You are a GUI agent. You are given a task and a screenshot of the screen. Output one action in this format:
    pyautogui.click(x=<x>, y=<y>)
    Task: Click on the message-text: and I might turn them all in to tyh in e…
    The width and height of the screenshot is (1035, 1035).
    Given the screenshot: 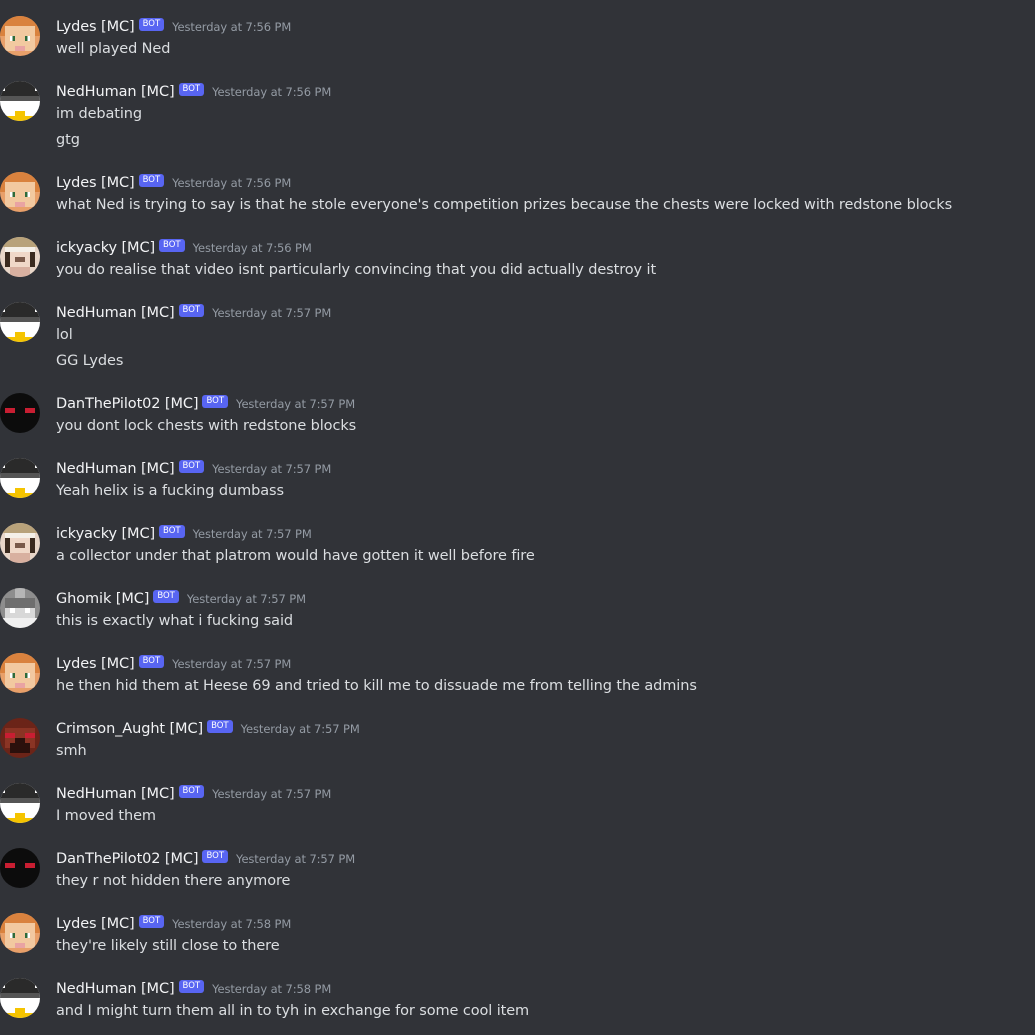 What is the action you would take?
    pyautogui.click(x=293, y=1011)
    